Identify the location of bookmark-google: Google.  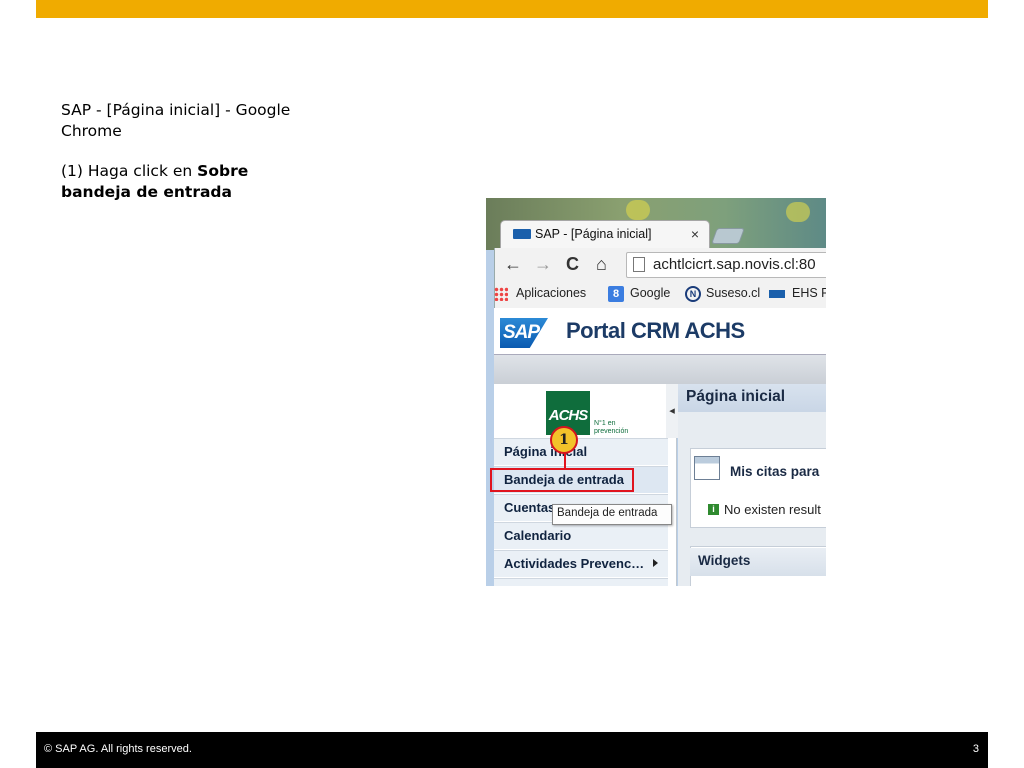
(650, 293).